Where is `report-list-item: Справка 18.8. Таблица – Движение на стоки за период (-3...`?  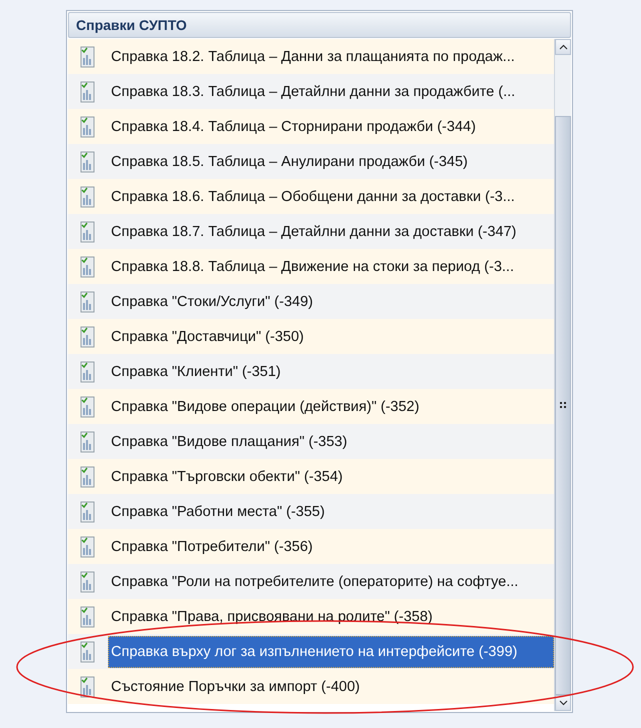 report-list-item: Справка 18.8. Таблица – Движение на стоки за период (-3... is located at coordinates (311, 266).